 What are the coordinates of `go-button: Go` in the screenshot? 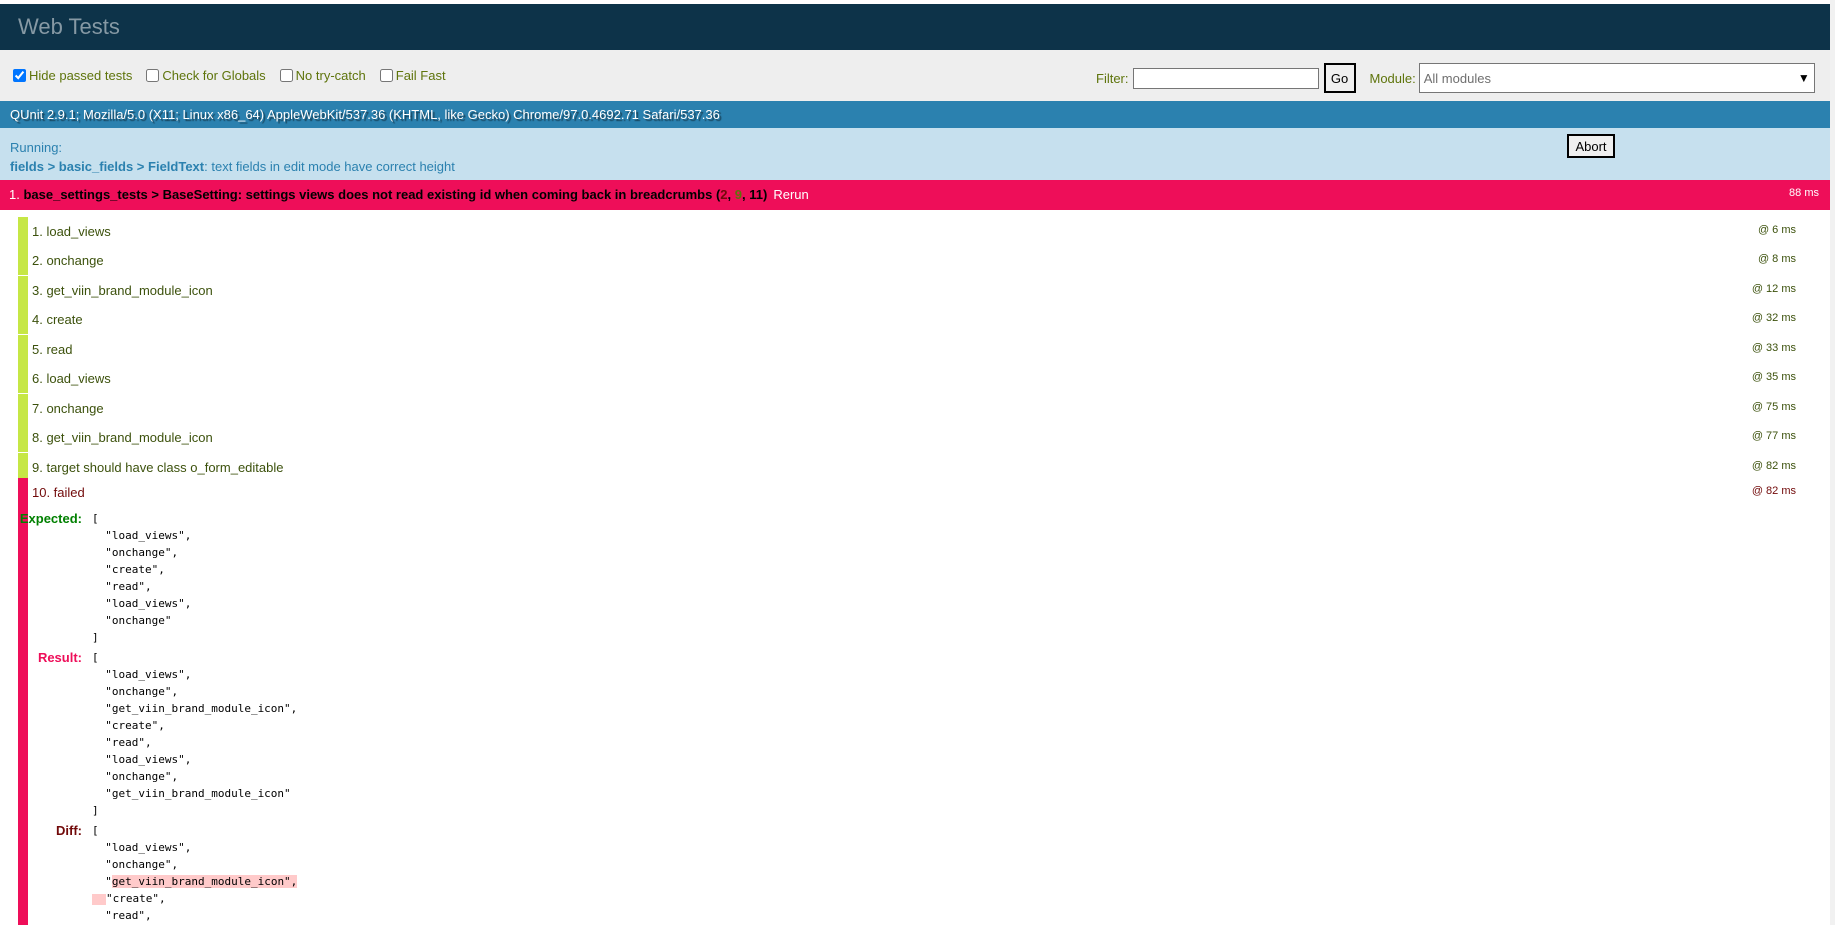 It's located at (1339, 78).